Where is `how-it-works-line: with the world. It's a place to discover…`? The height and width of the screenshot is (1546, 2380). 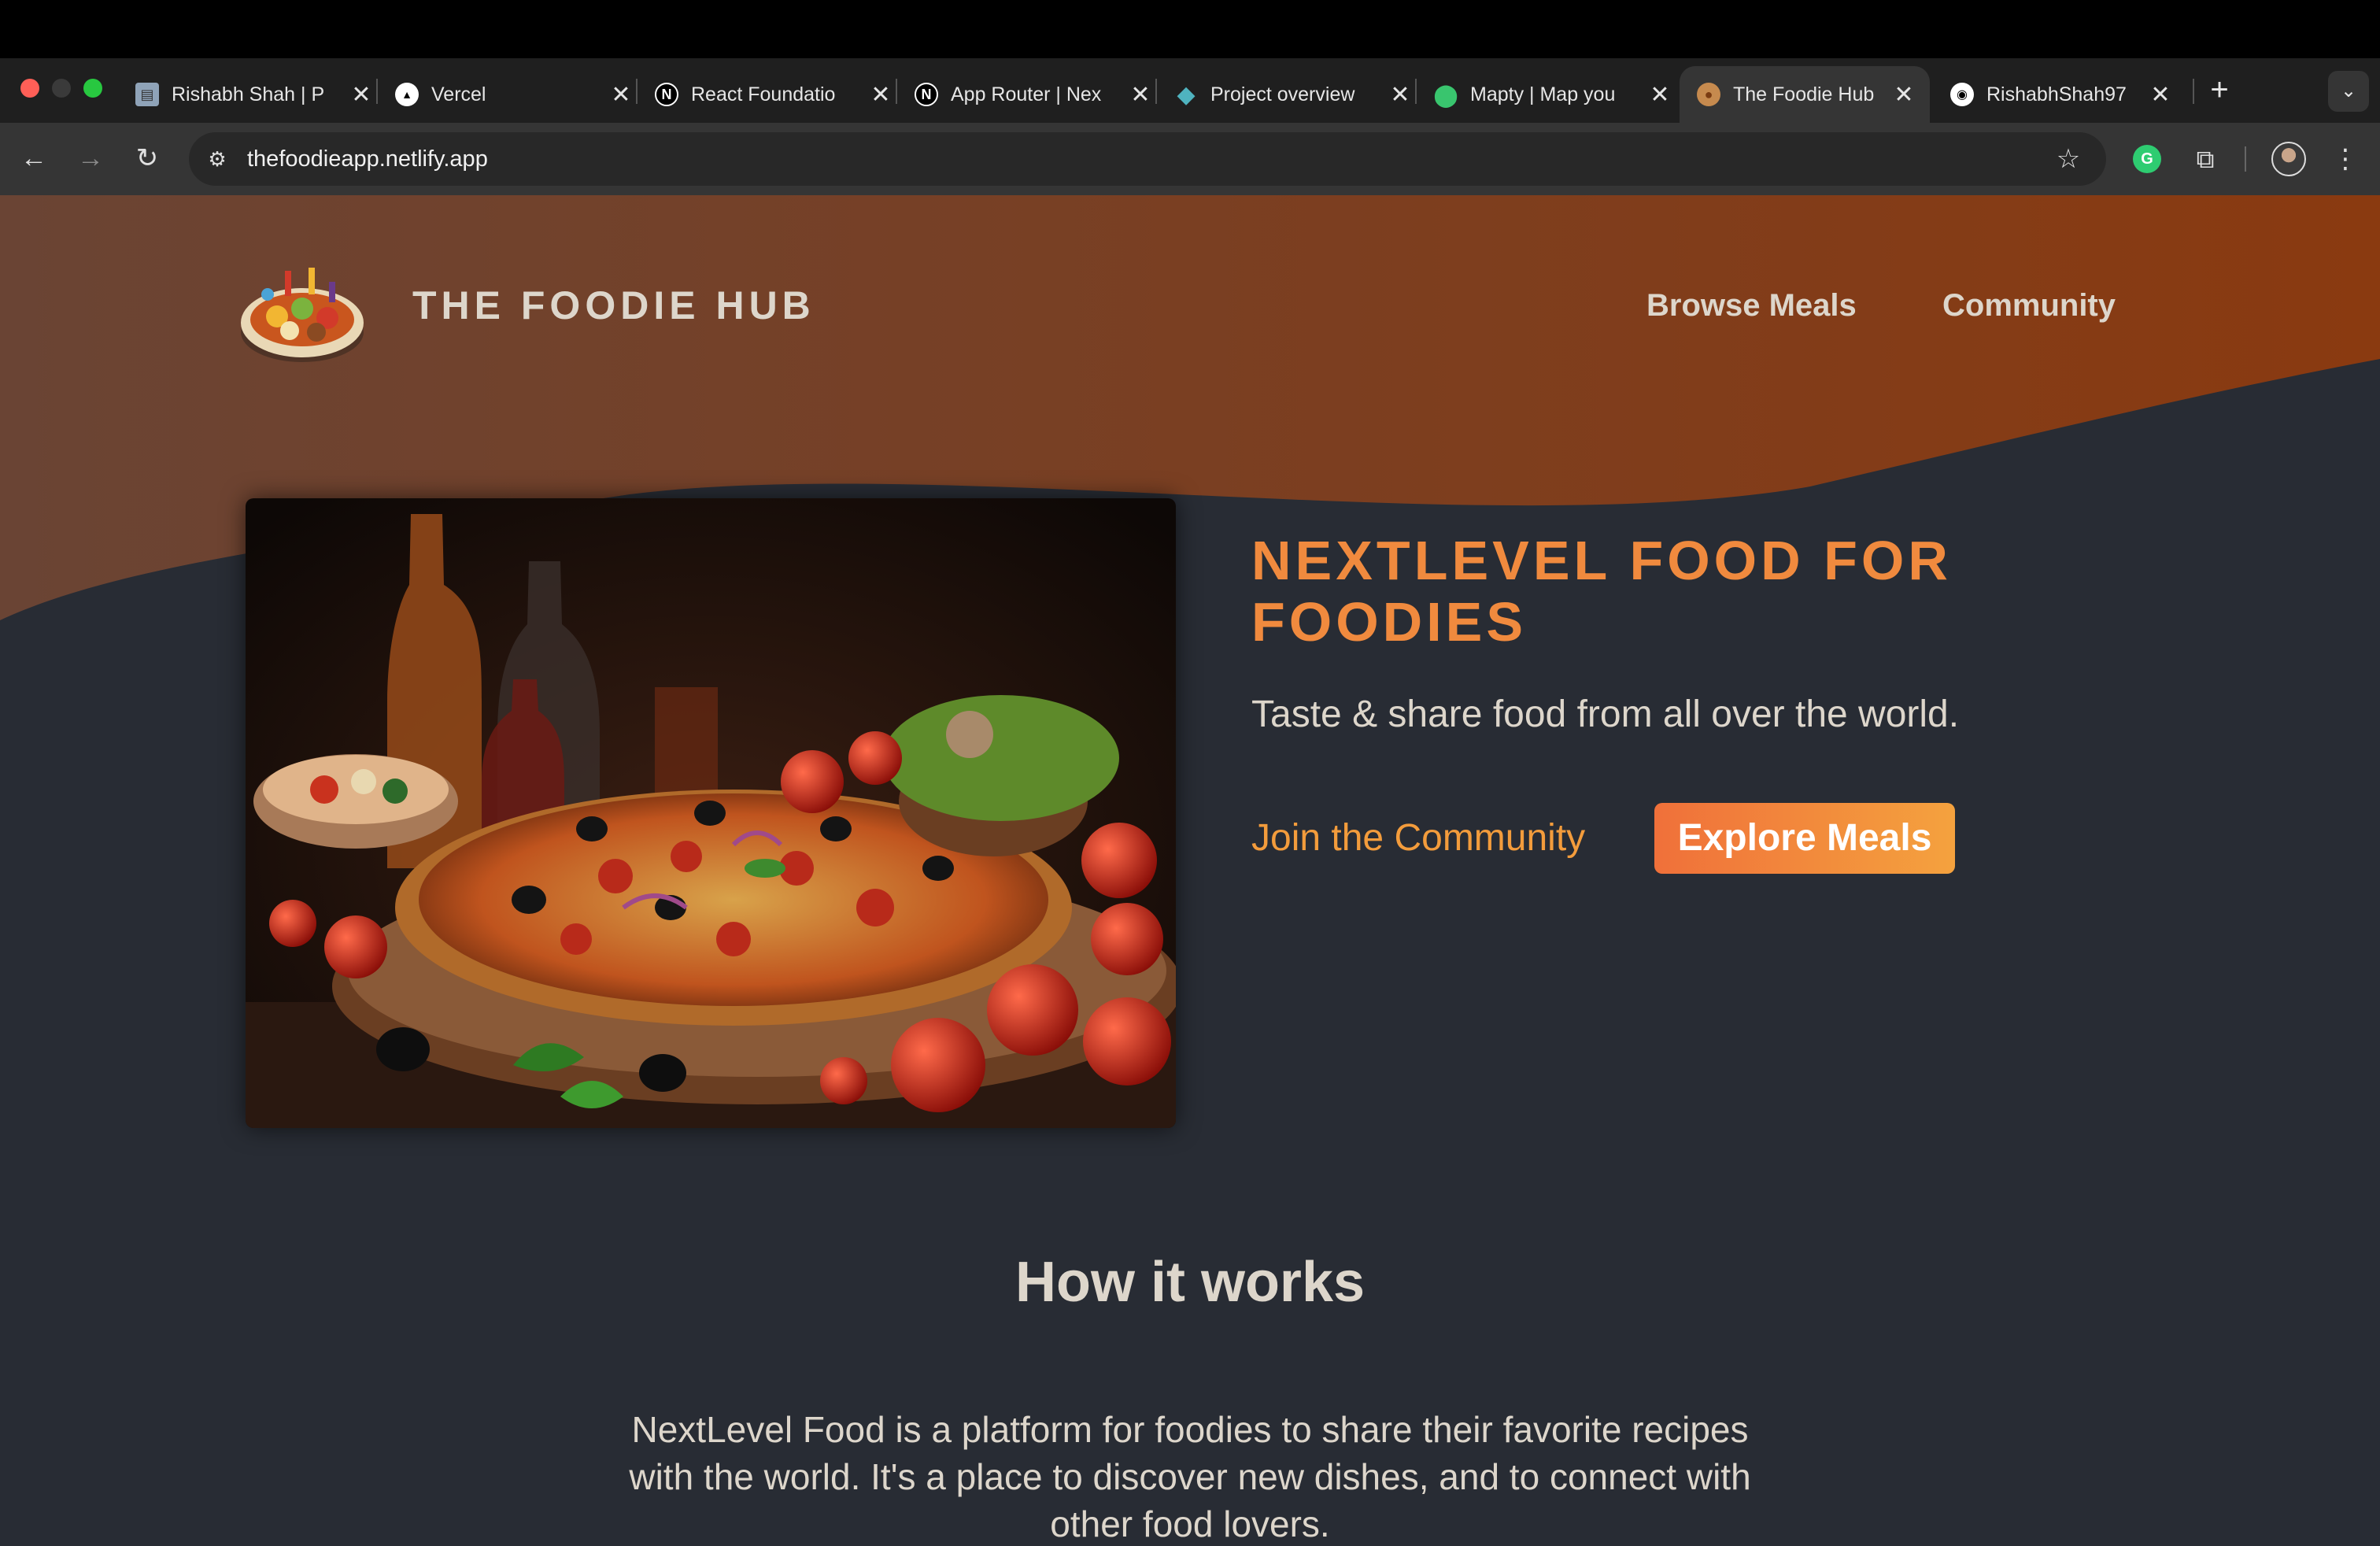 how-it-works-line: with the world. It's a place to discover… is located at coordinates (1190, 1477).